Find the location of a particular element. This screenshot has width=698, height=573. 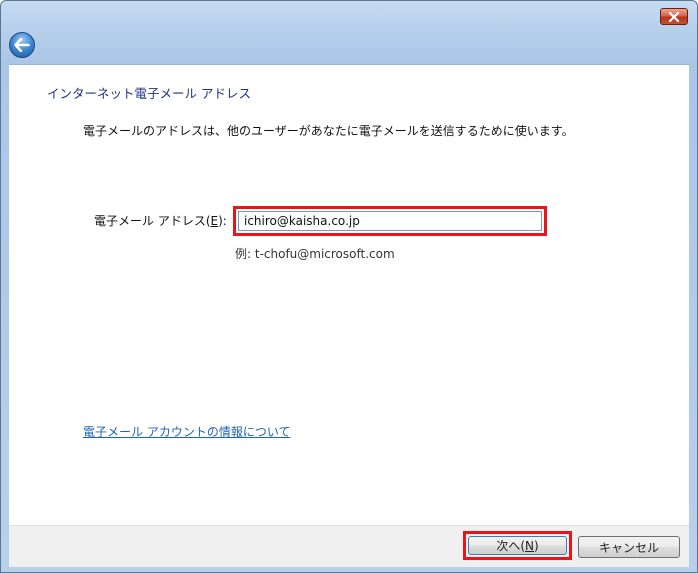

back-arrow-icon is located at coordinates (22, 45).